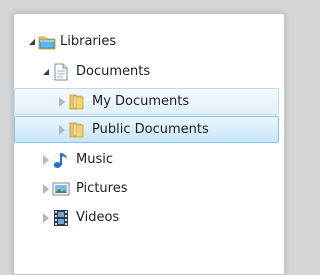  Describe the element at coordinates (146, 41) in the screenshot. I see `tree-item-libraries: Libraries` at that location.